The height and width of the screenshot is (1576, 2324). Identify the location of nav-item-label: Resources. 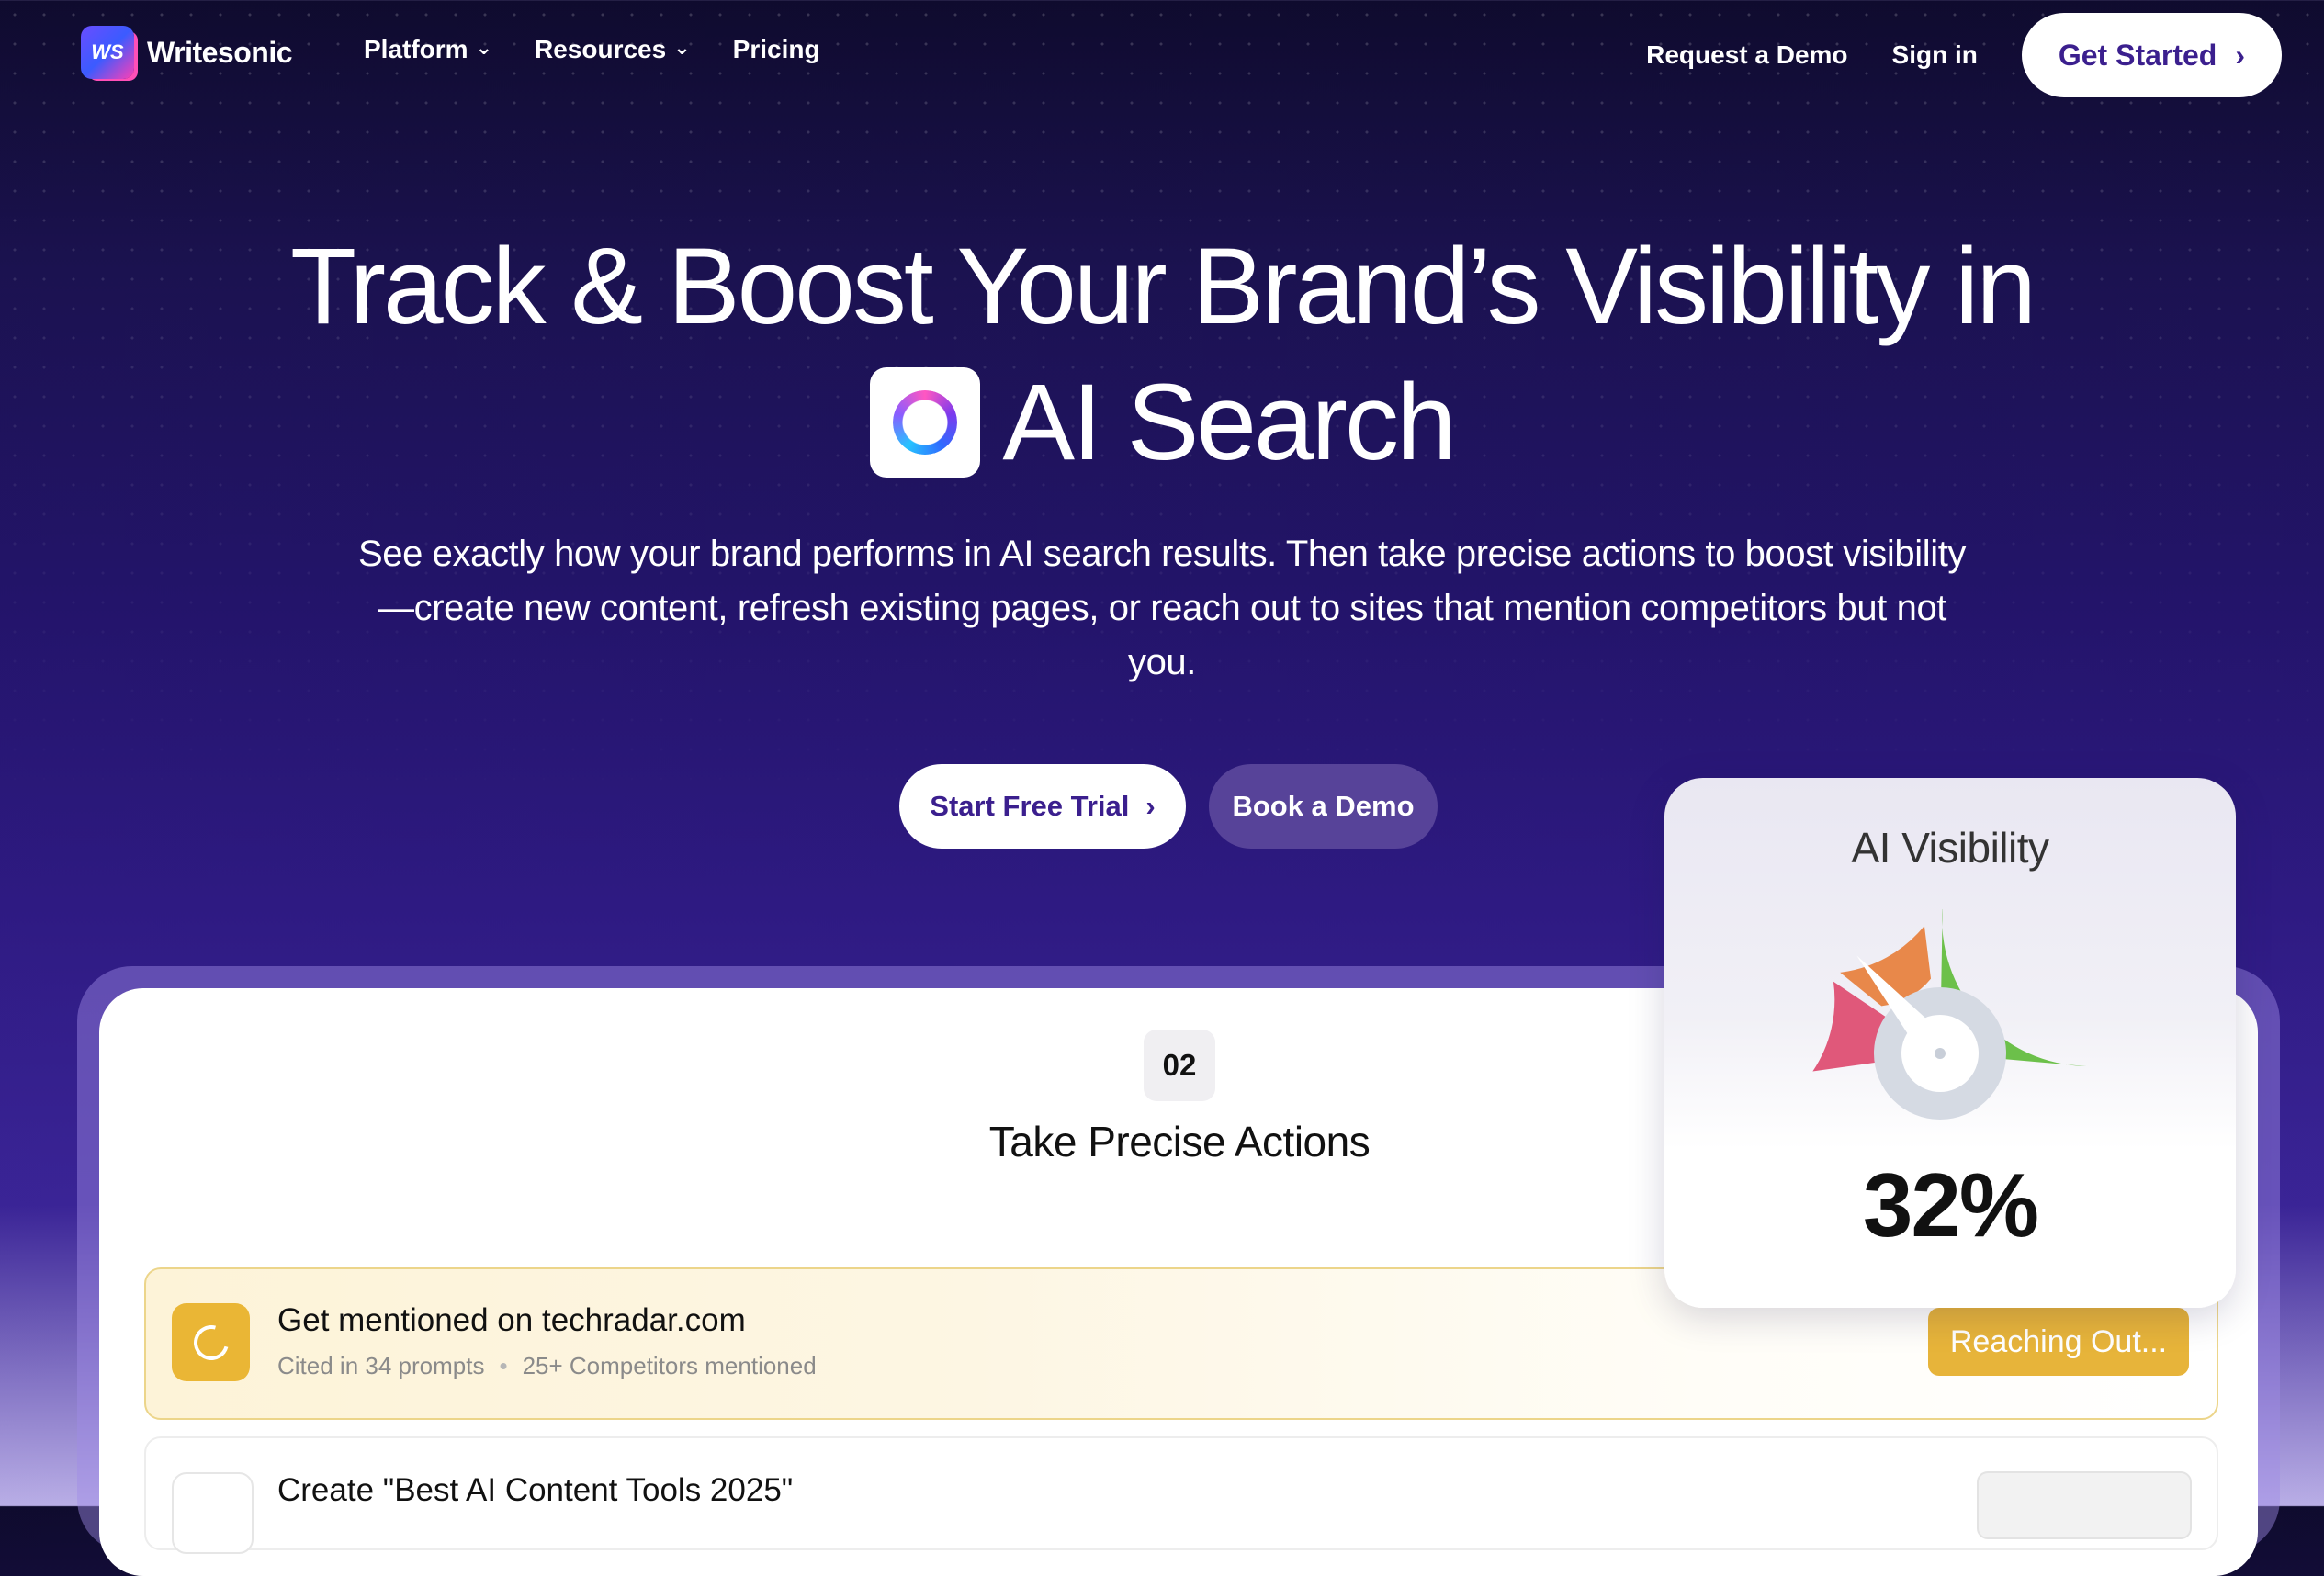
(601, 49).